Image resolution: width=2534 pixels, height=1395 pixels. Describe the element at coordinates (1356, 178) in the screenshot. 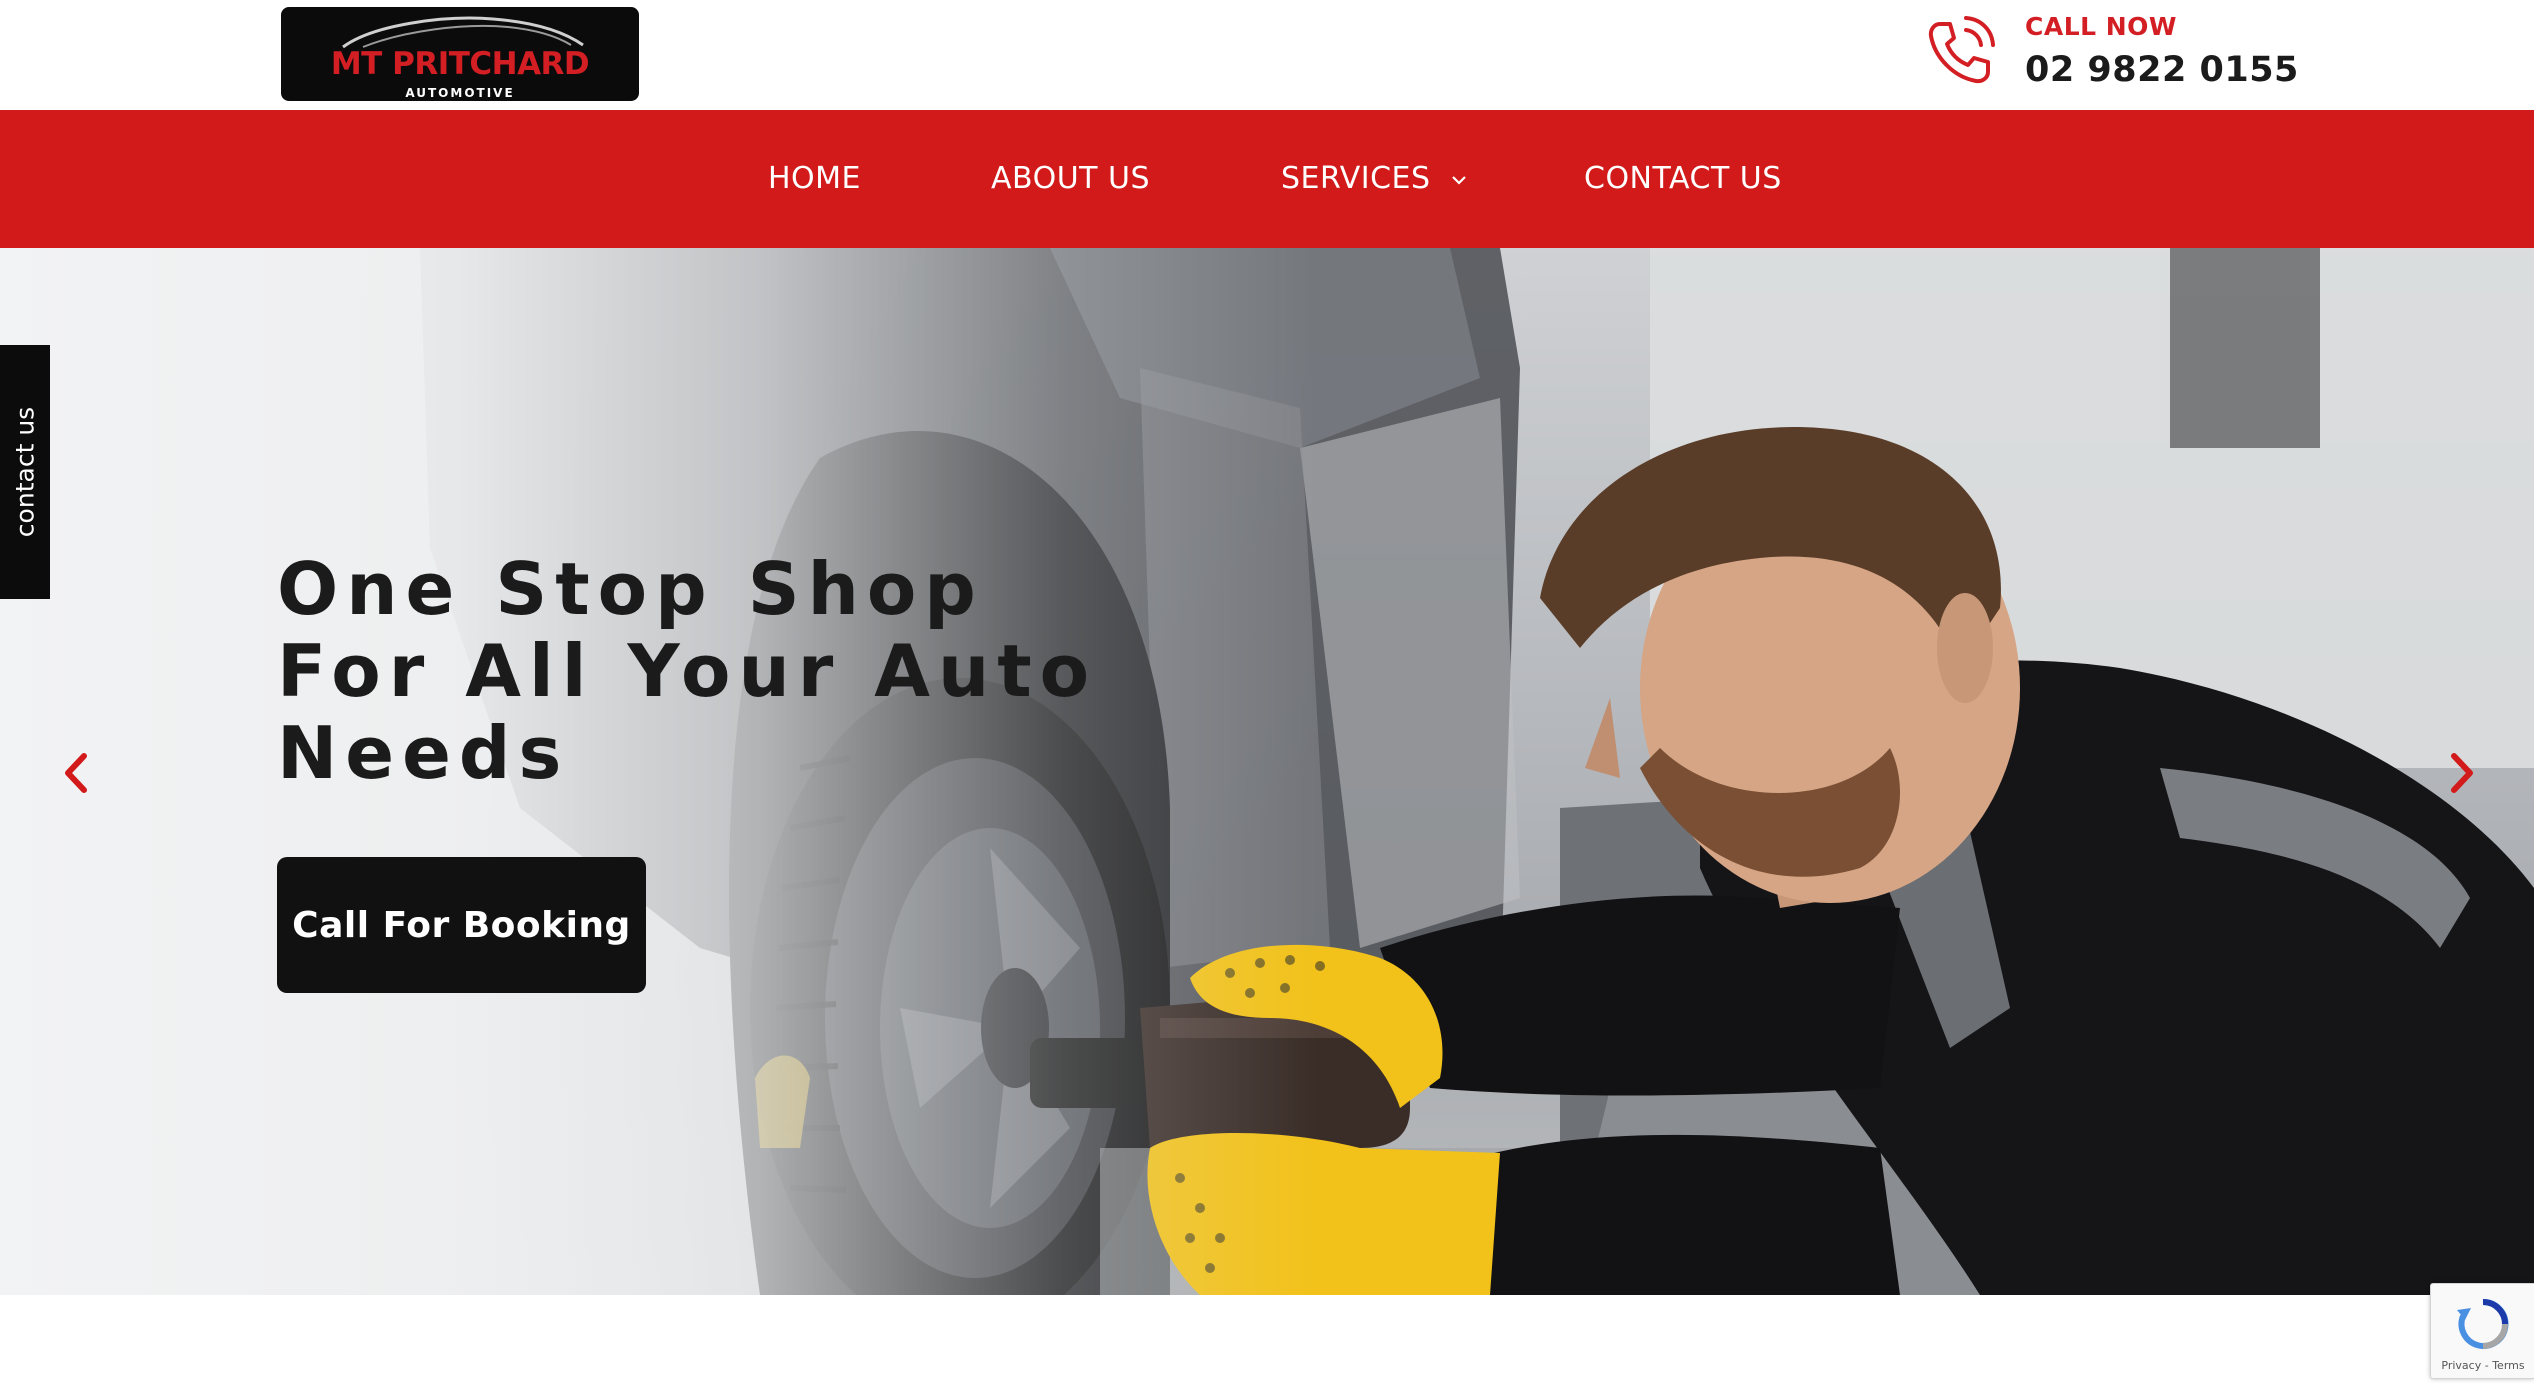

I see `nav-item-label: SERVICES` at that location.